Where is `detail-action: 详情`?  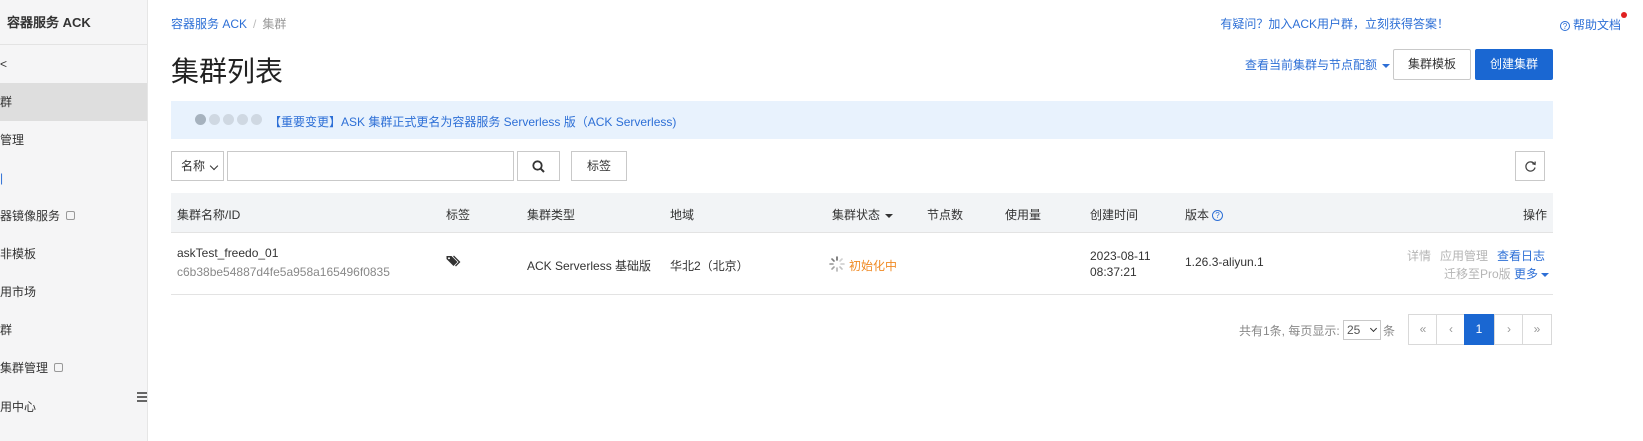 detail-action: 详情 is located at coordinates (1419, 255).